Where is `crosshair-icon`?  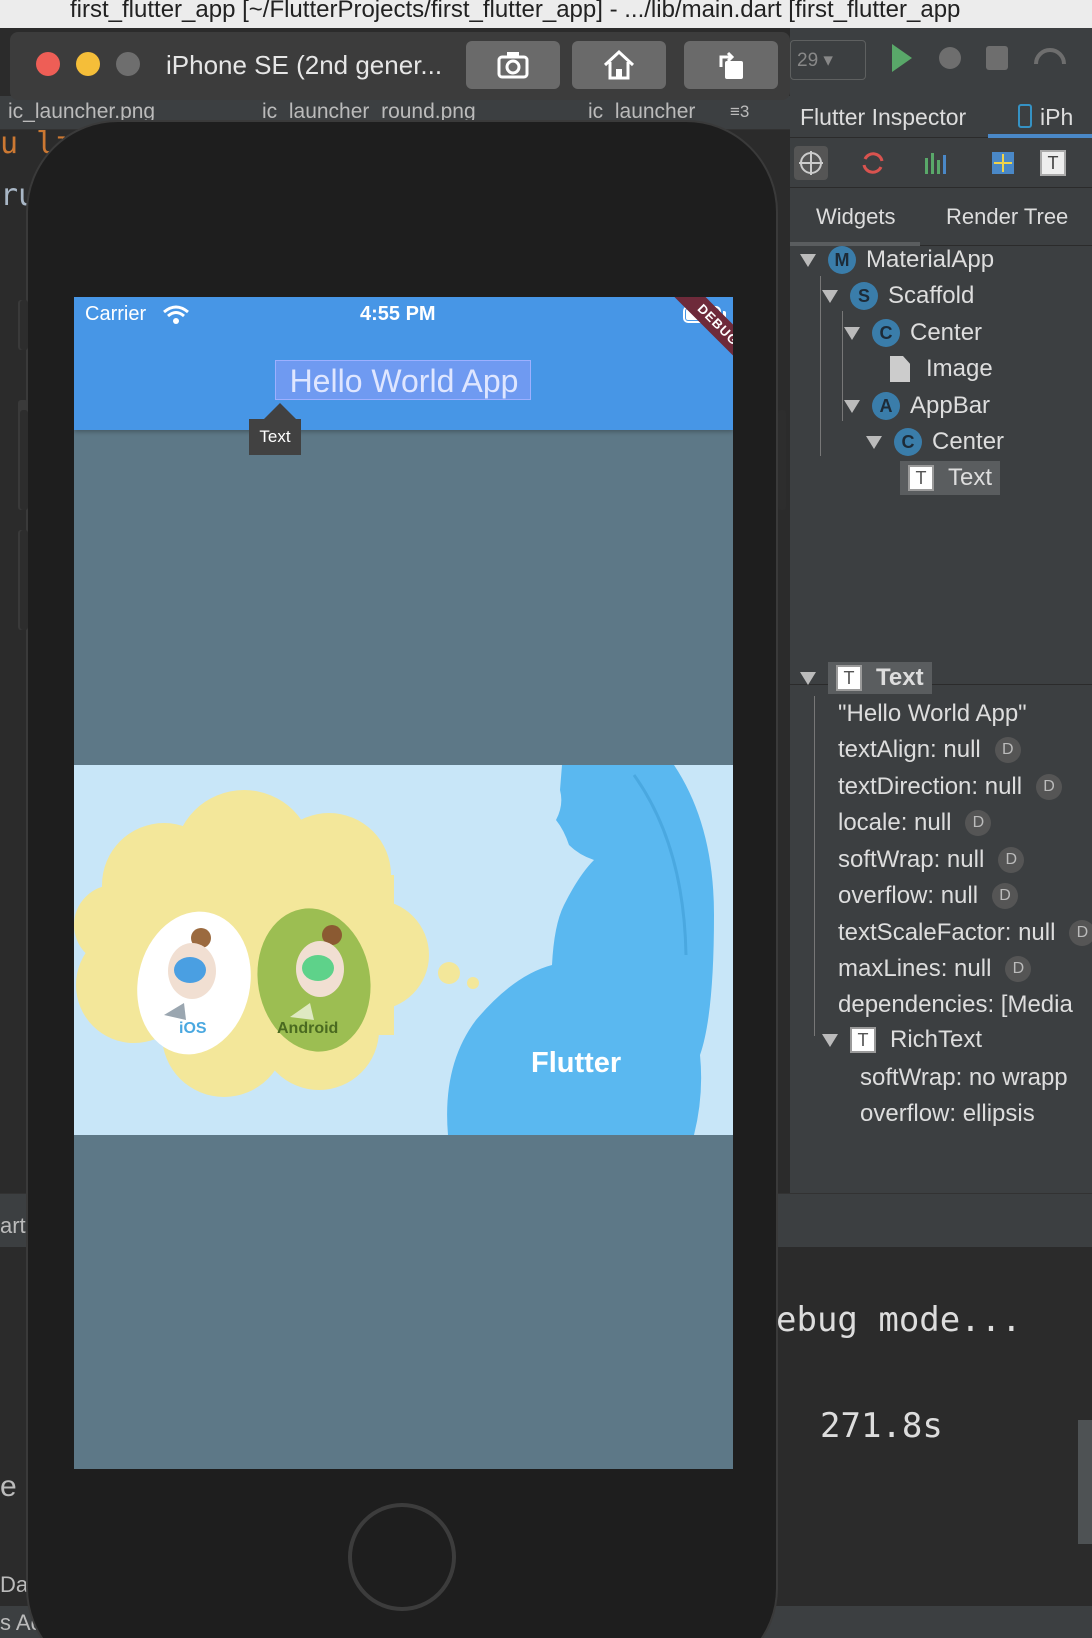
crosshair-icon is located at coordinates (811, 163).